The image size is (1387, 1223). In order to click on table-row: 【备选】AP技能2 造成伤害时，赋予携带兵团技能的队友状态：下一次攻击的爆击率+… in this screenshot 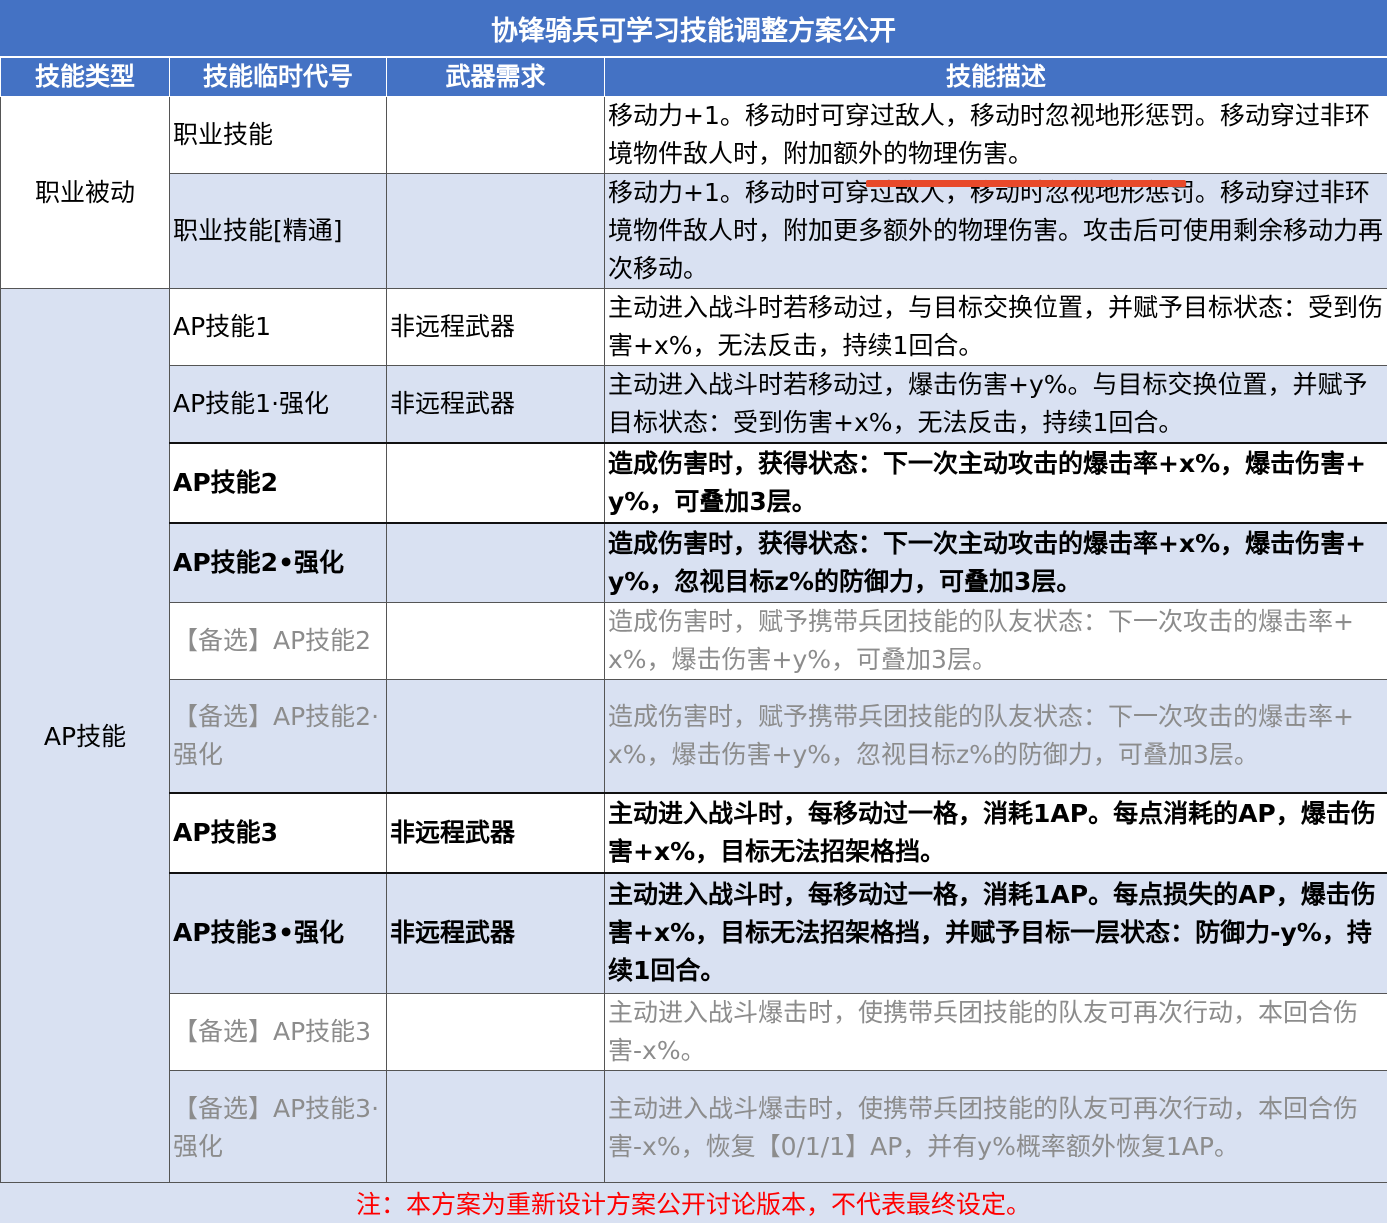, I will do `click(694, 640)`.